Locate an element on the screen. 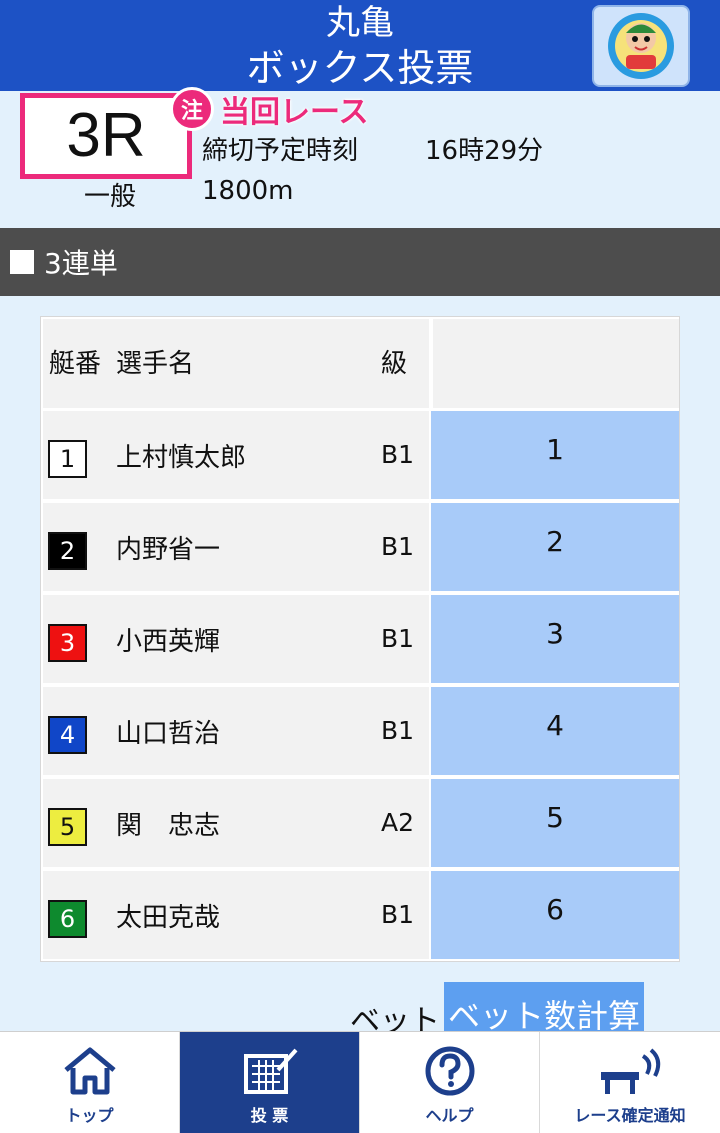  mascot-icon is located at coordinates (641, 46).